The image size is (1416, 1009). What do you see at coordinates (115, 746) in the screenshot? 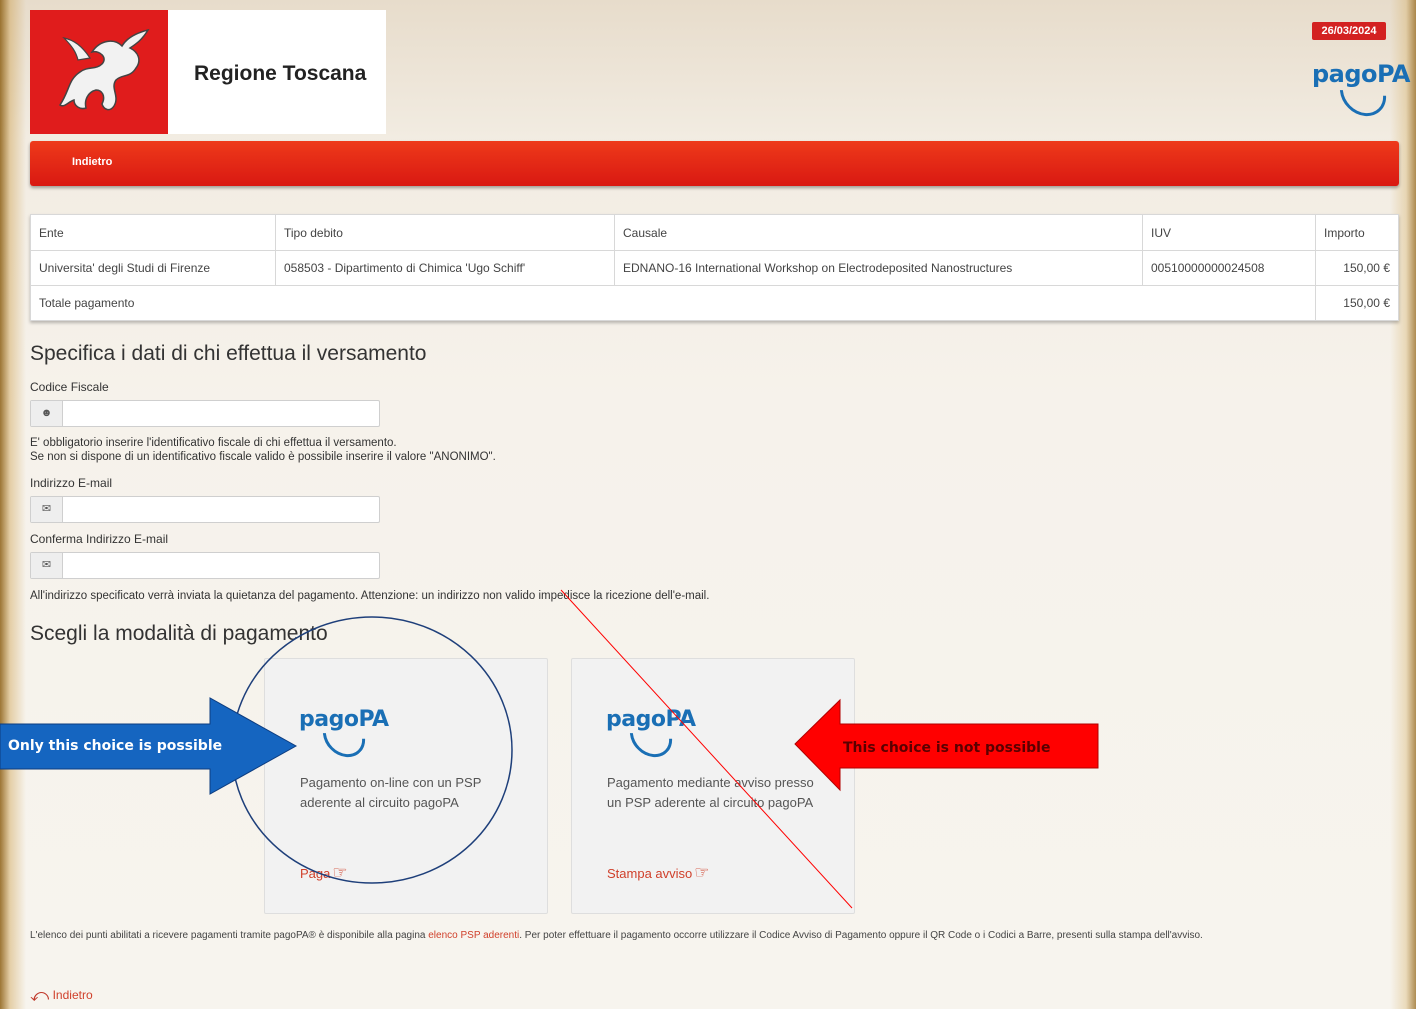
I see `annotation-possible-text: Only this choice is possible` at bounding box center [115, 746].